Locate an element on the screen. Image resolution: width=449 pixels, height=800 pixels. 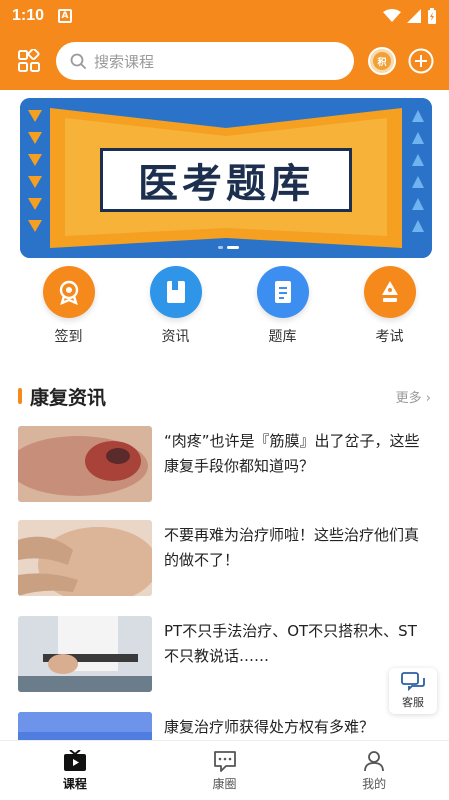
top-bar: 搜索课程 积 is located at coordinates (224, 61).